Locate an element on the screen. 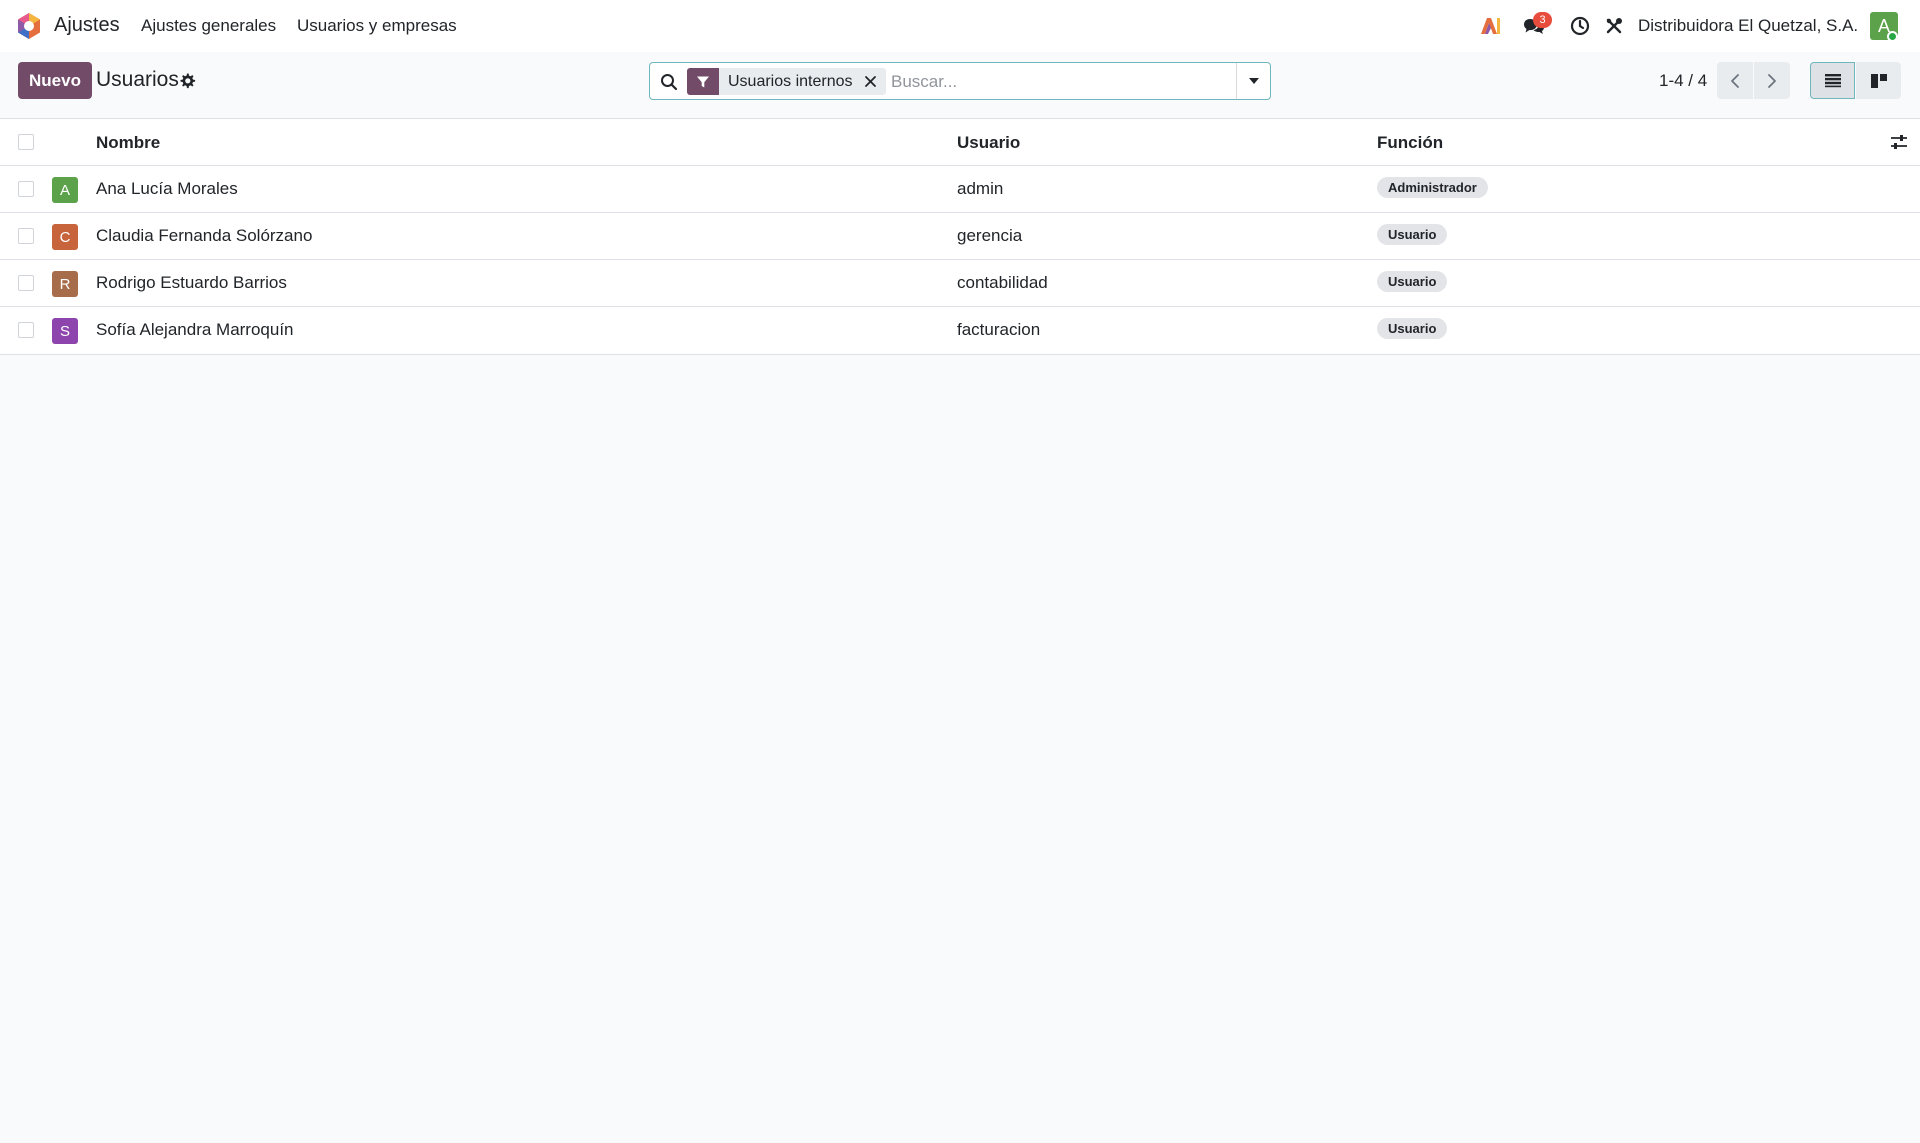 The width and height of the screenshot is (1920, 1143). user-name: Sofía Alejandra Marroquín is located at coordinates (195, 329).